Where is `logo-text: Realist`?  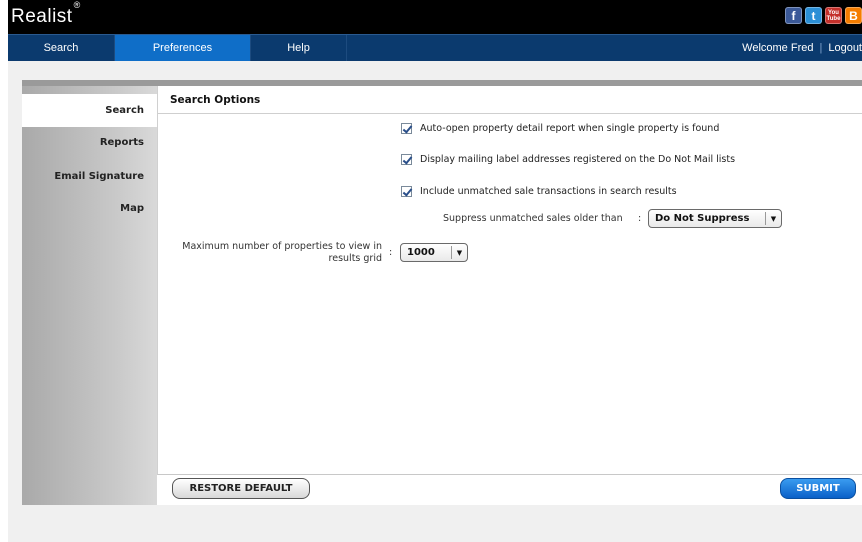 logo-text: Realist is located at coordinates (42, 16).